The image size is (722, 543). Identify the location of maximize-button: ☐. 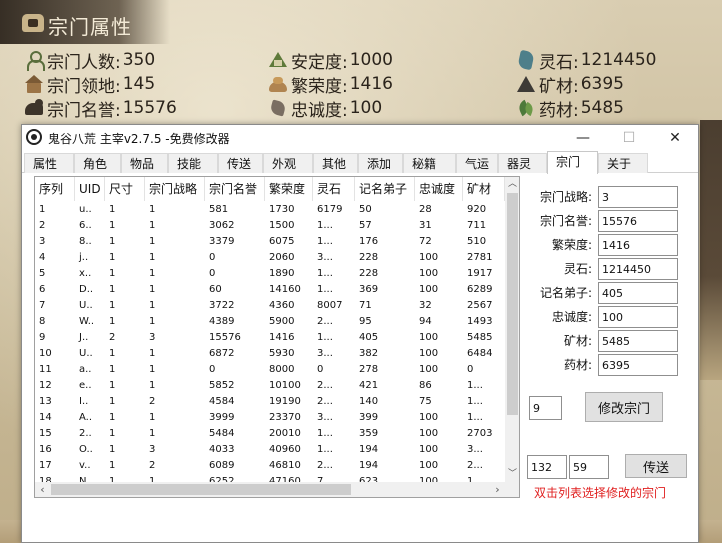
(629, 138).